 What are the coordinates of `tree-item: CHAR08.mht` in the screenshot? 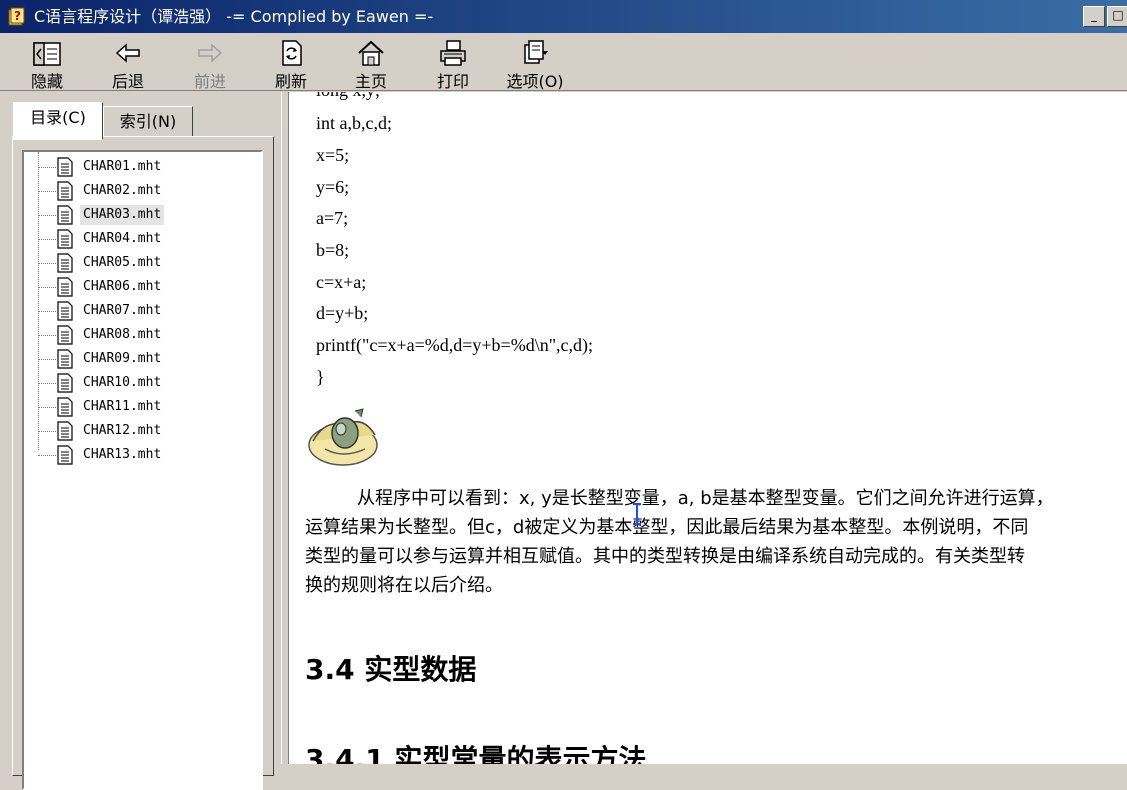 It's located at (143, 335).